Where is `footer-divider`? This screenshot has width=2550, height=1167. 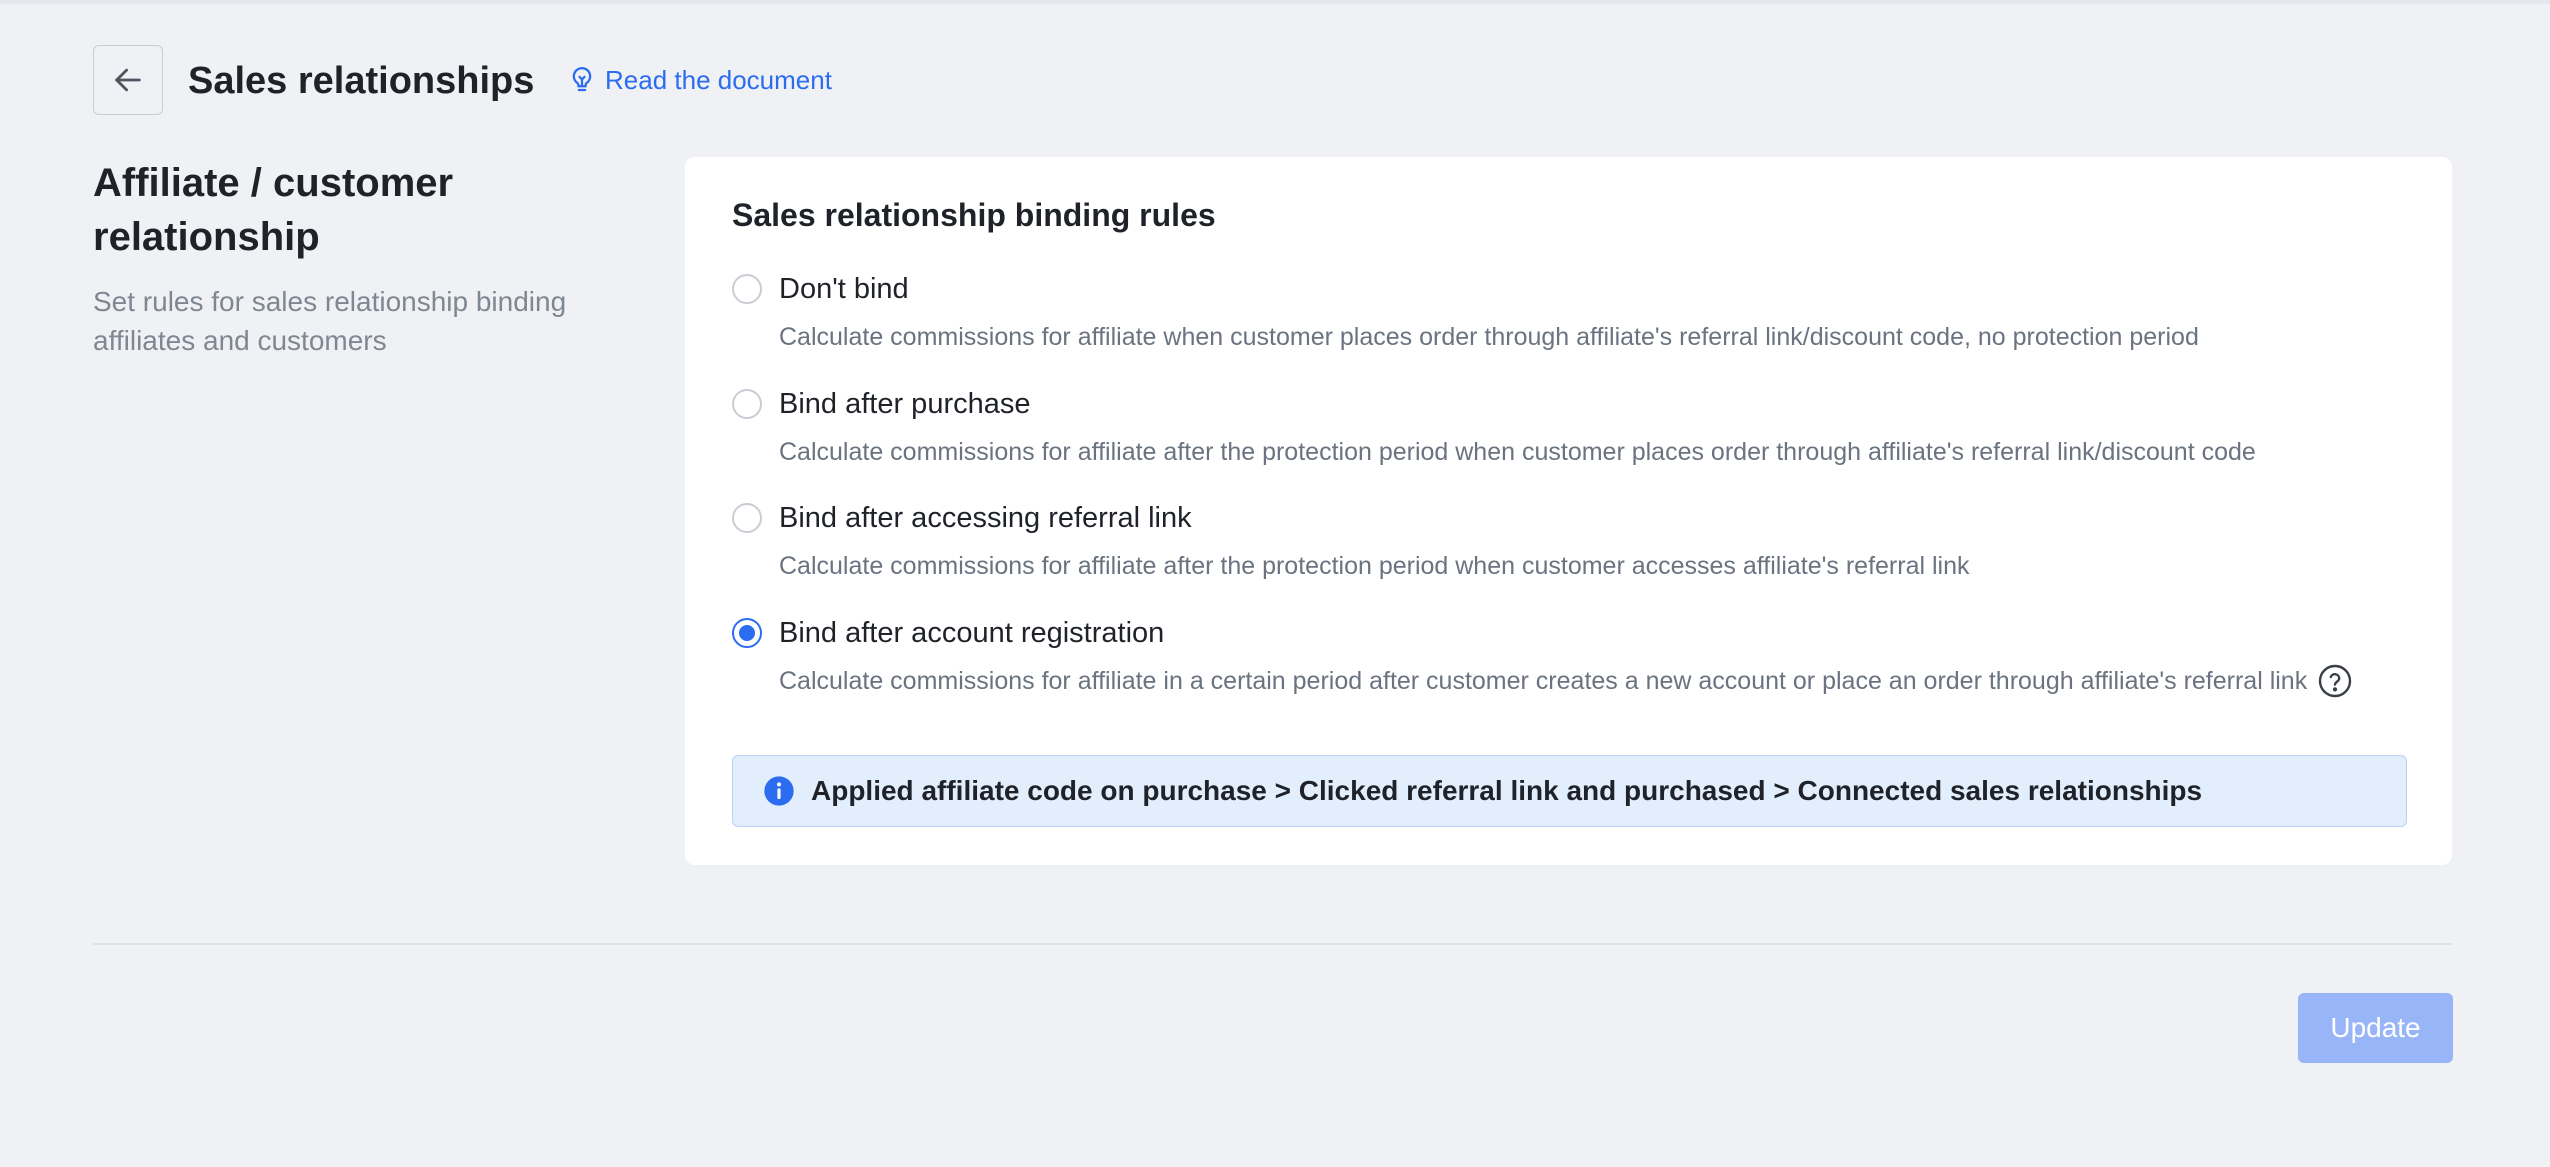 footer-divider is located at coordinates (1273, 944).